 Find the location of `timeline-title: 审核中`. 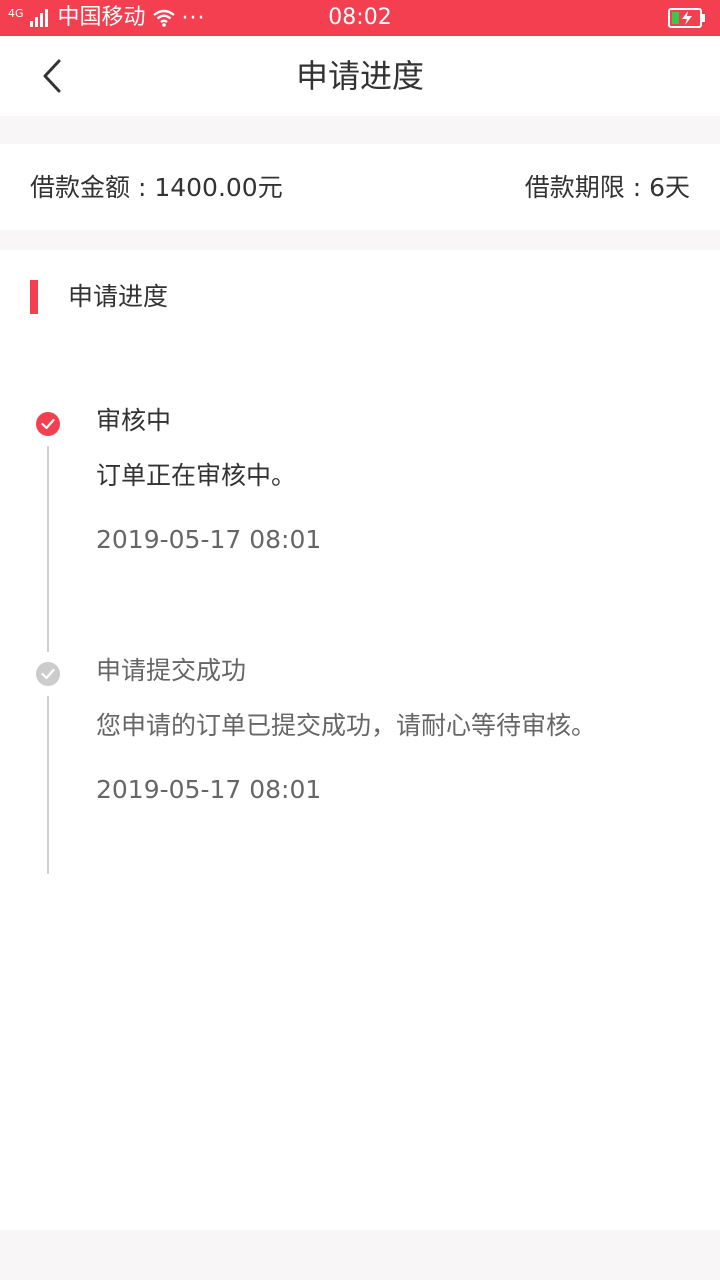

timeline-title: 审核中 is located at coordinates (134, 420).